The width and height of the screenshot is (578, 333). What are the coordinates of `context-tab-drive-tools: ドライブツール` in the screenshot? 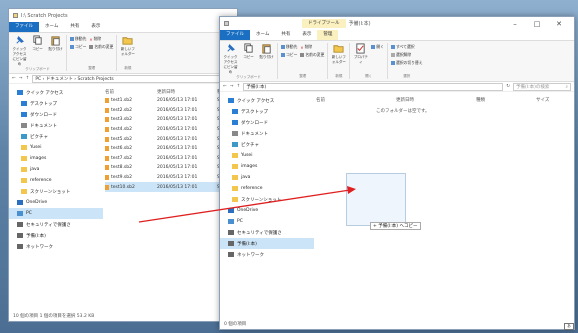 It's located at (324, 23).